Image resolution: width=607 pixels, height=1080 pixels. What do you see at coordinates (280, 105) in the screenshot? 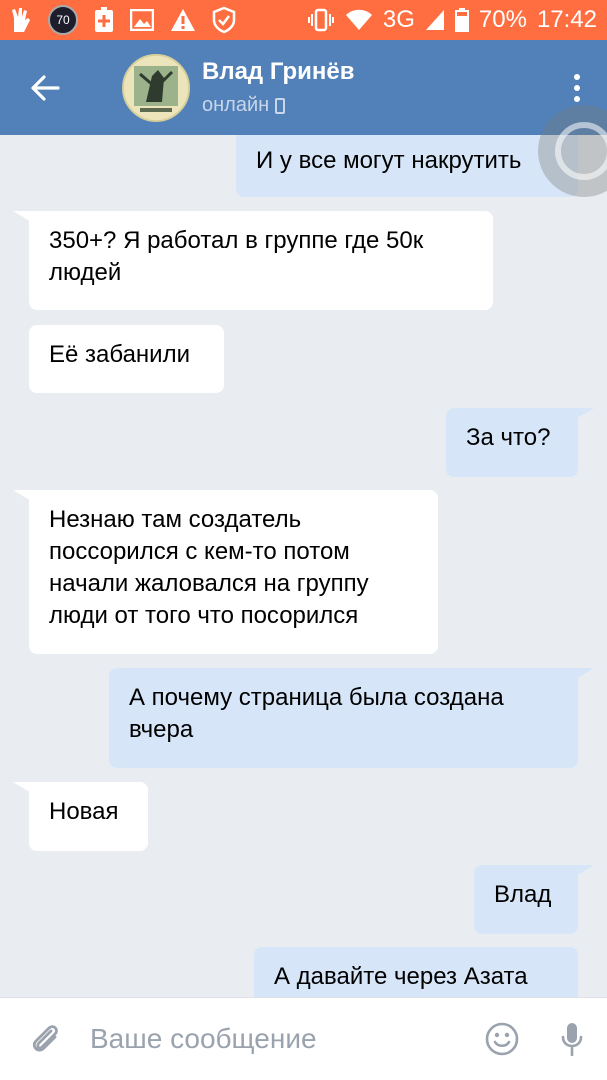
I see `mobile-icon` at bounding box center [280, 105].